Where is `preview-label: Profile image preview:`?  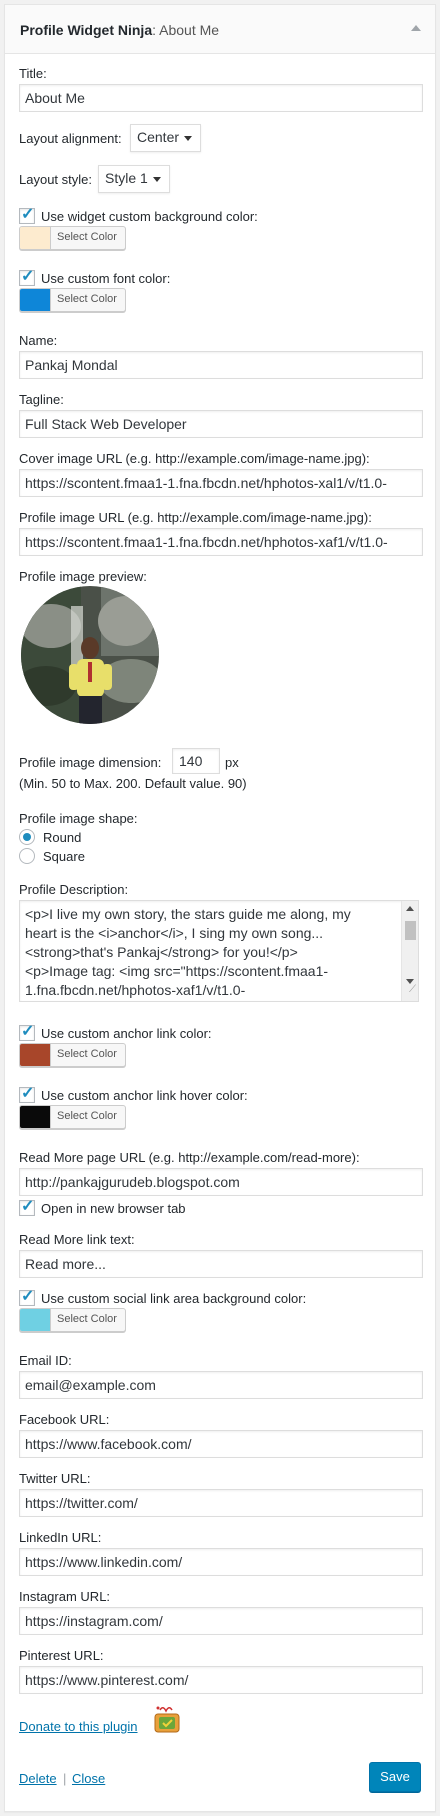
preview-label: Profile image preview: is located at coordinates (83, 576).